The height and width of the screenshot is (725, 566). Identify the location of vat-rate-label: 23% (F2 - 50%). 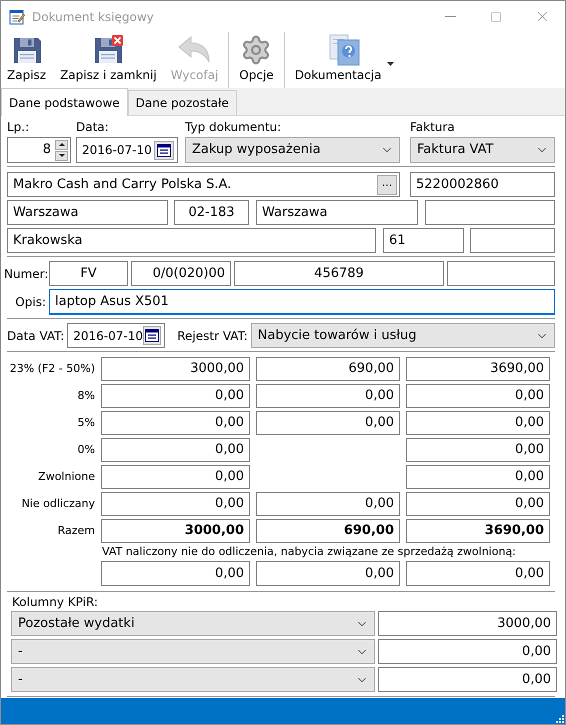
(51, 368).